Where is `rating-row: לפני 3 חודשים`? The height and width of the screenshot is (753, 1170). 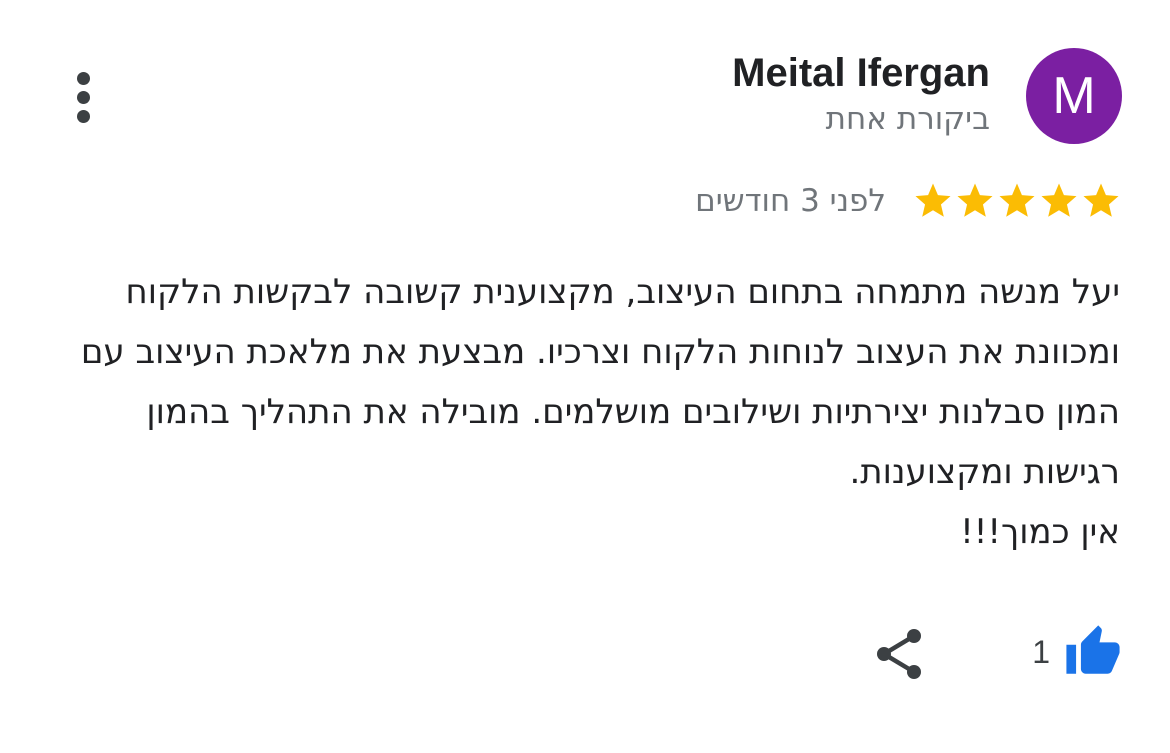 rating-row: לפני 3 חודשים is located at coordinates (908, 201).